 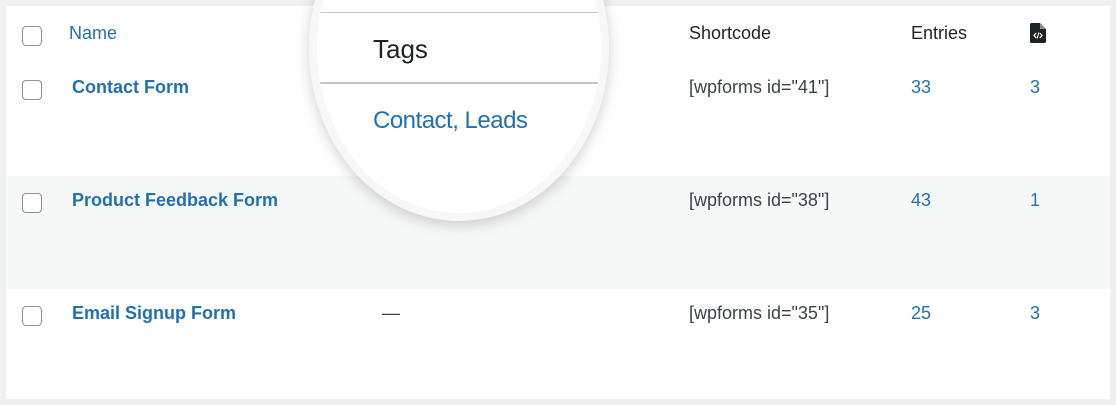 I want to click on count-link: 1, so click(x=1035, y=200).